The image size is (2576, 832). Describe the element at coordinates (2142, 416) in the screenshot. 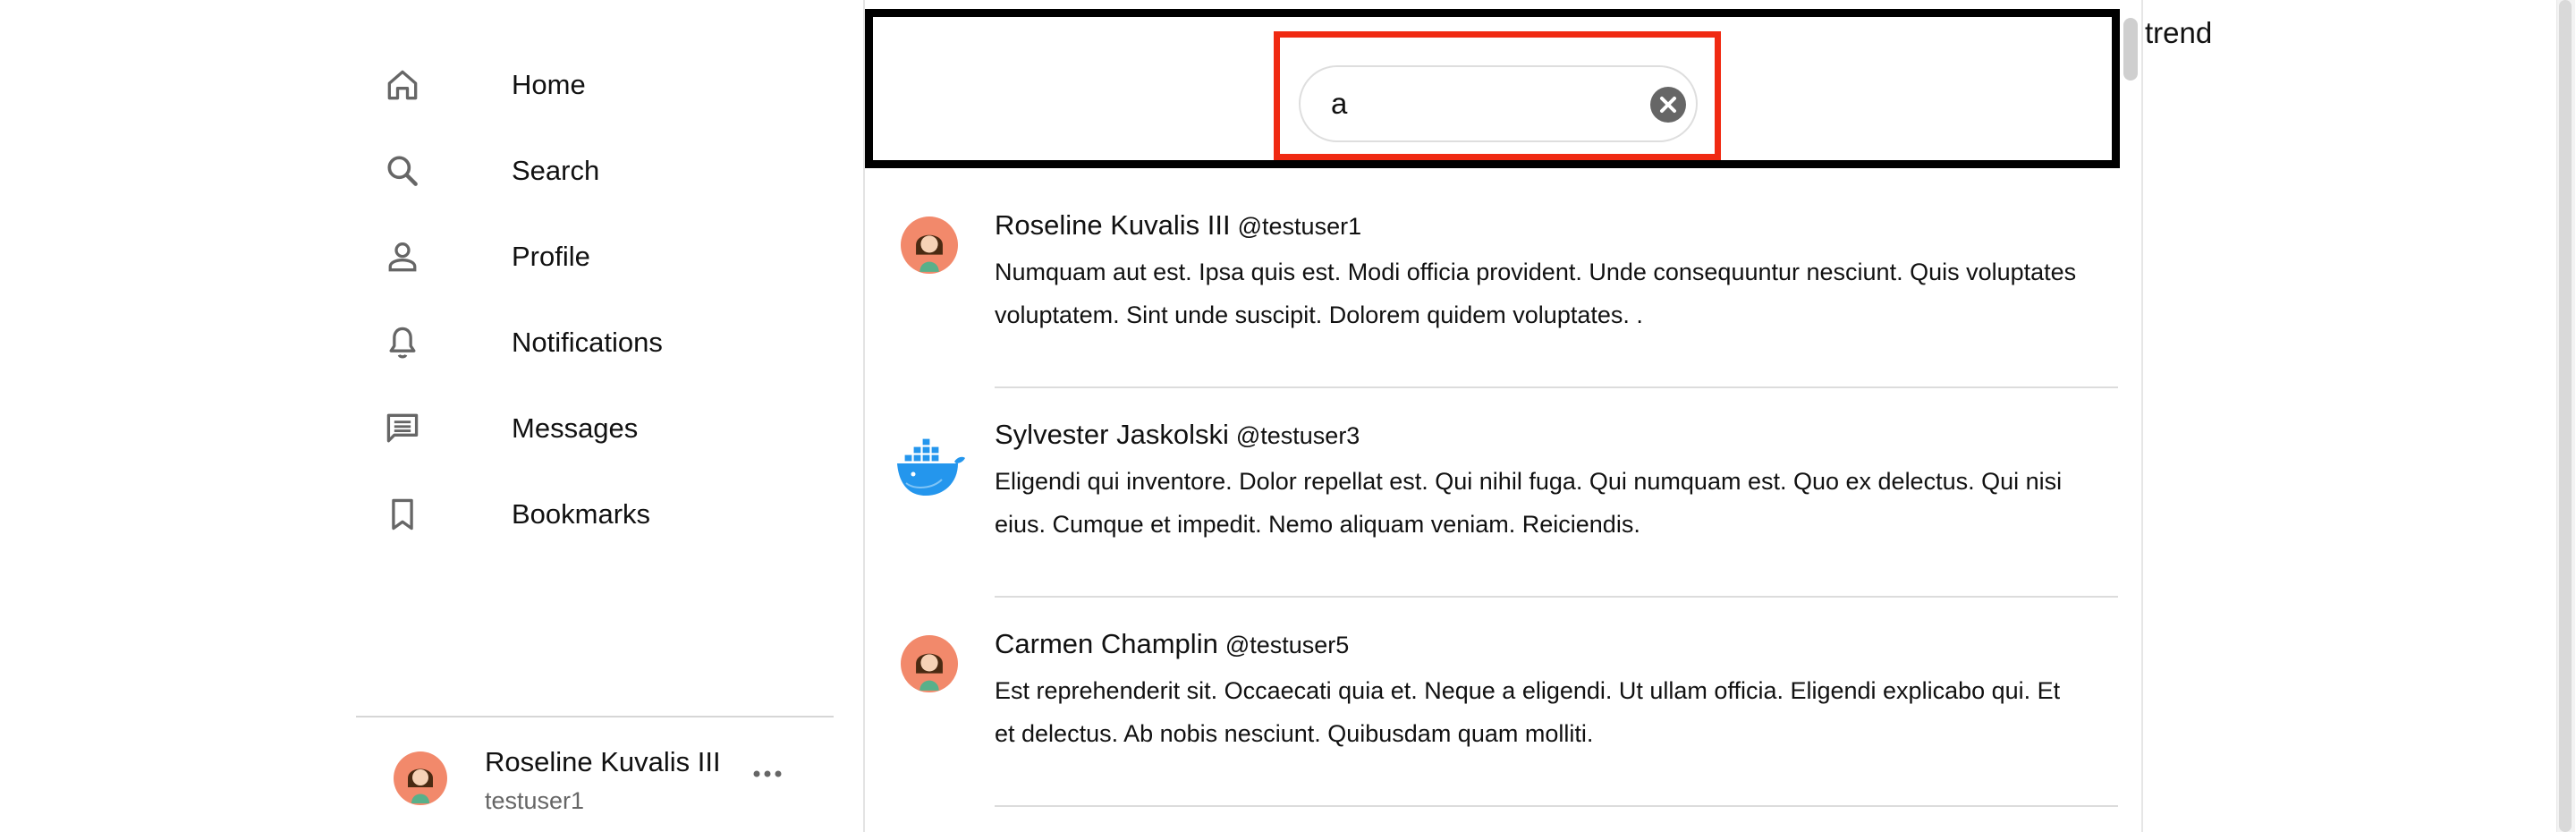

I see `right-column-divider` at that location.